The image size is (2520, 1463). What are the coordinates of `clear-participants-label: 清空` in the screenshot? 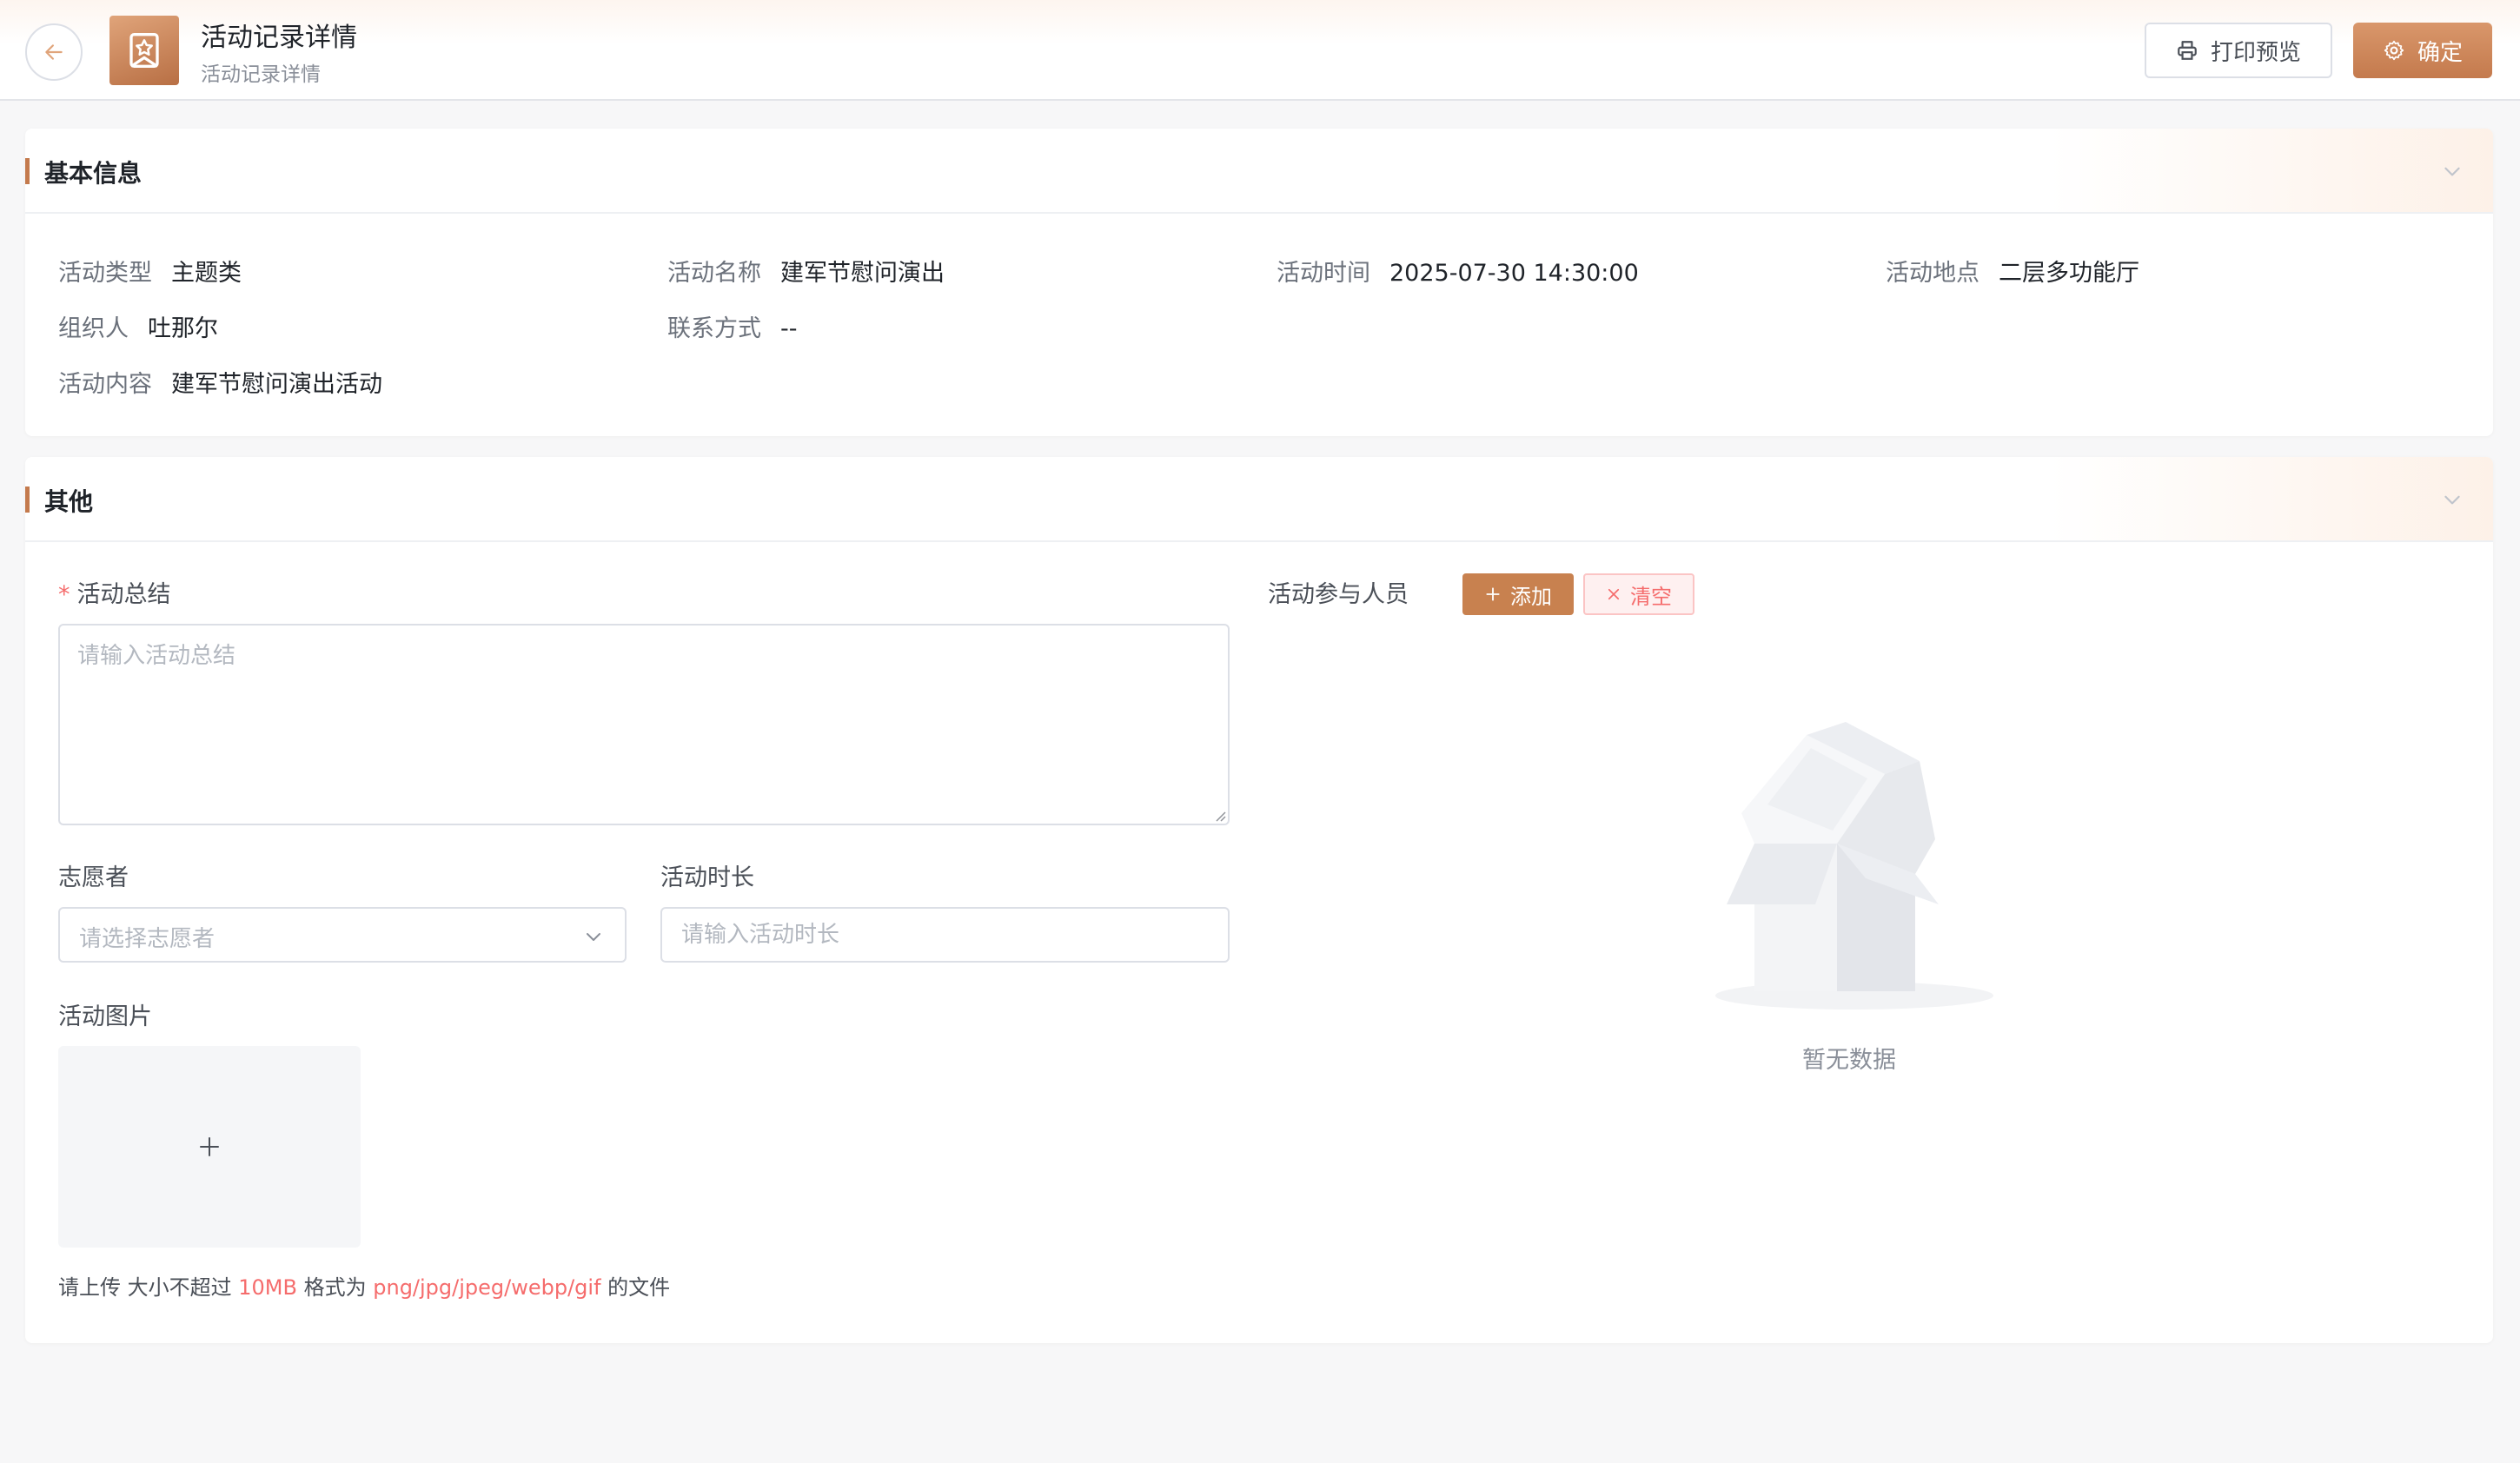 It's located at (1651, 596).